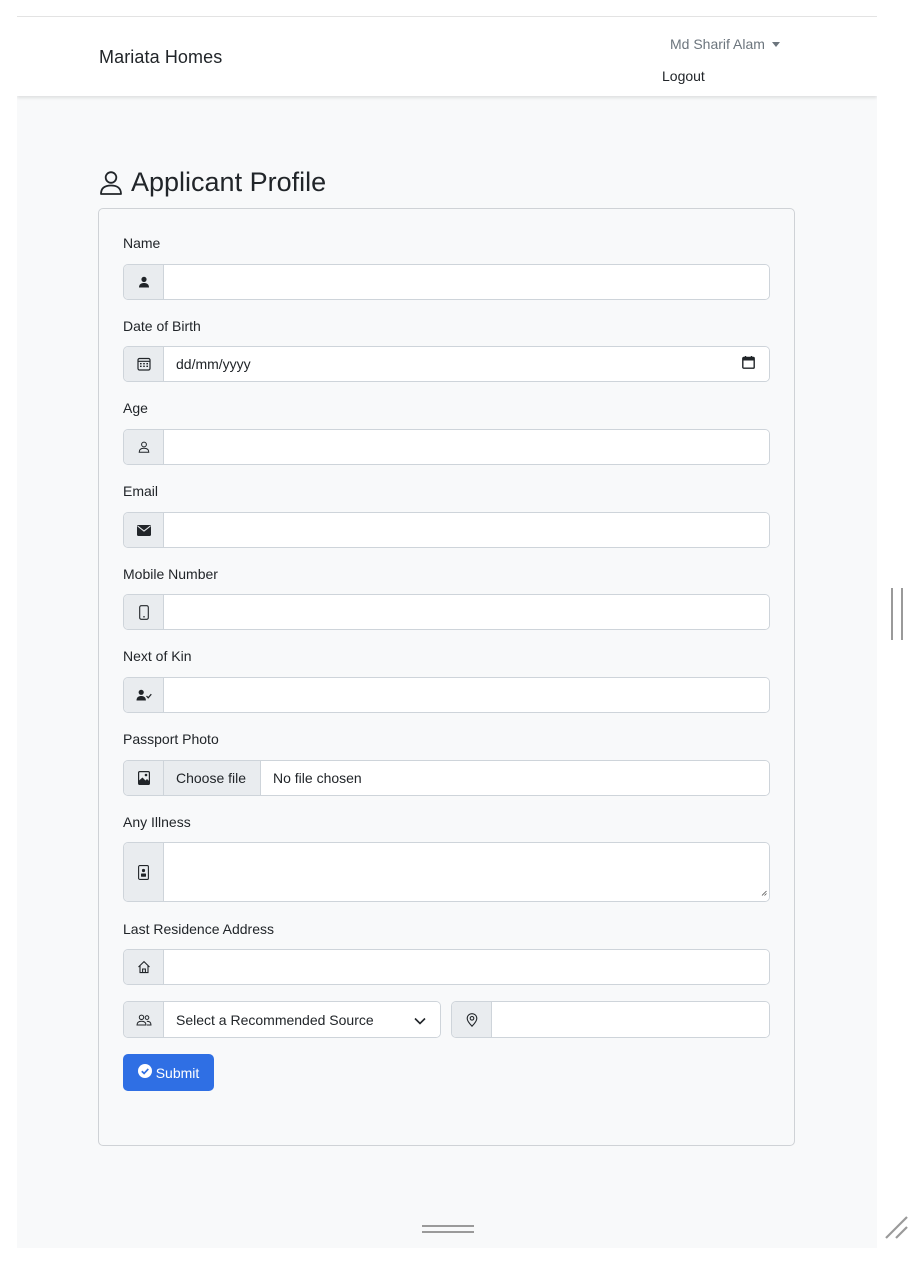 The height and width of the screenshot is (1266, 924). Describe the element at coordinates (141, 491) in the screenshot. I see `email-label: Email` at that location.